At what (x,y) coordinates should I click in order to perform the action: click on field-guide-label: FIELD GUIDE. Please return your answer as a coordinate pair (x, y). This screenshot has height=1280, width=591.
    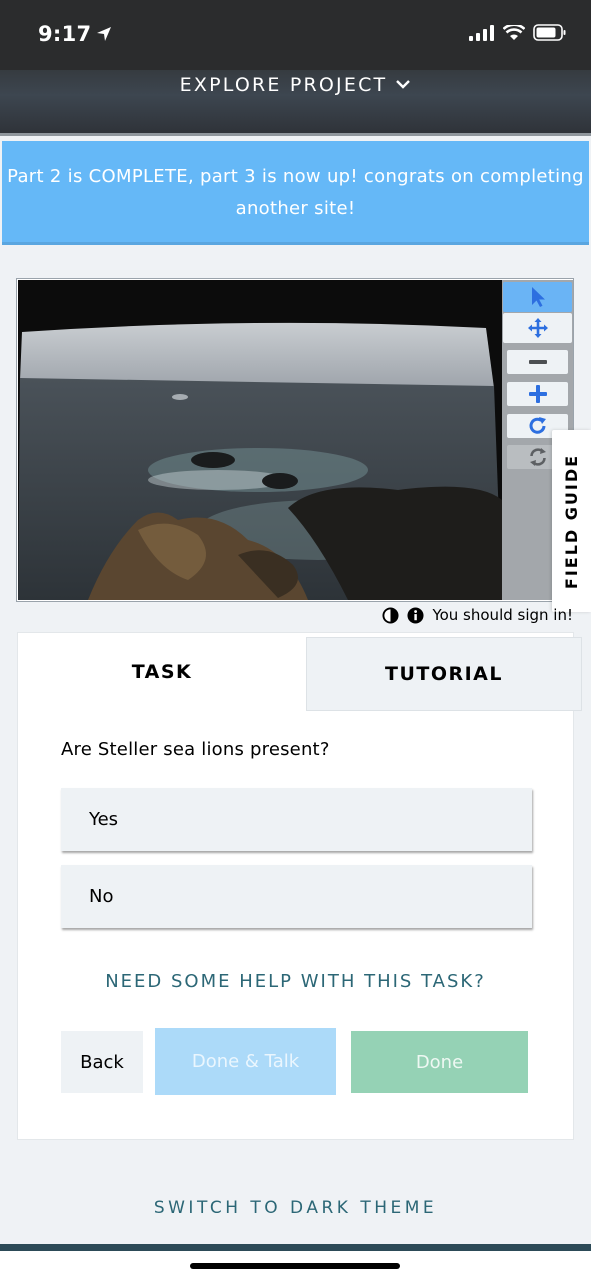
    Looking at the image, I should click on (571, 521).